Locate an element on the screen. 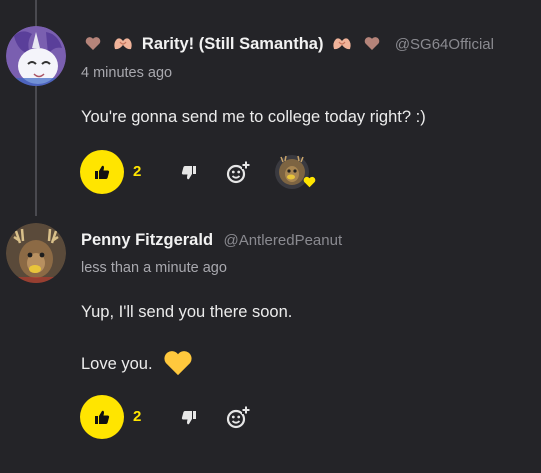 The height and width of the screenshot is (473, 541). penny-avatar-image is located at coordinates (36, 253).